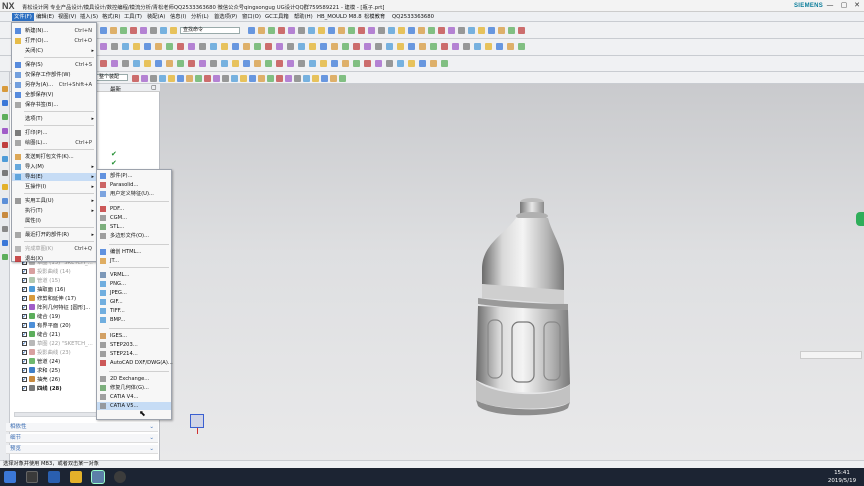 The width and height of the screenshot is (864, 486). What do you see at coordinates (43, 290) in the screenshot?
I see `tree-row: 抽取面 (16)` at bounding box center [43, 290].